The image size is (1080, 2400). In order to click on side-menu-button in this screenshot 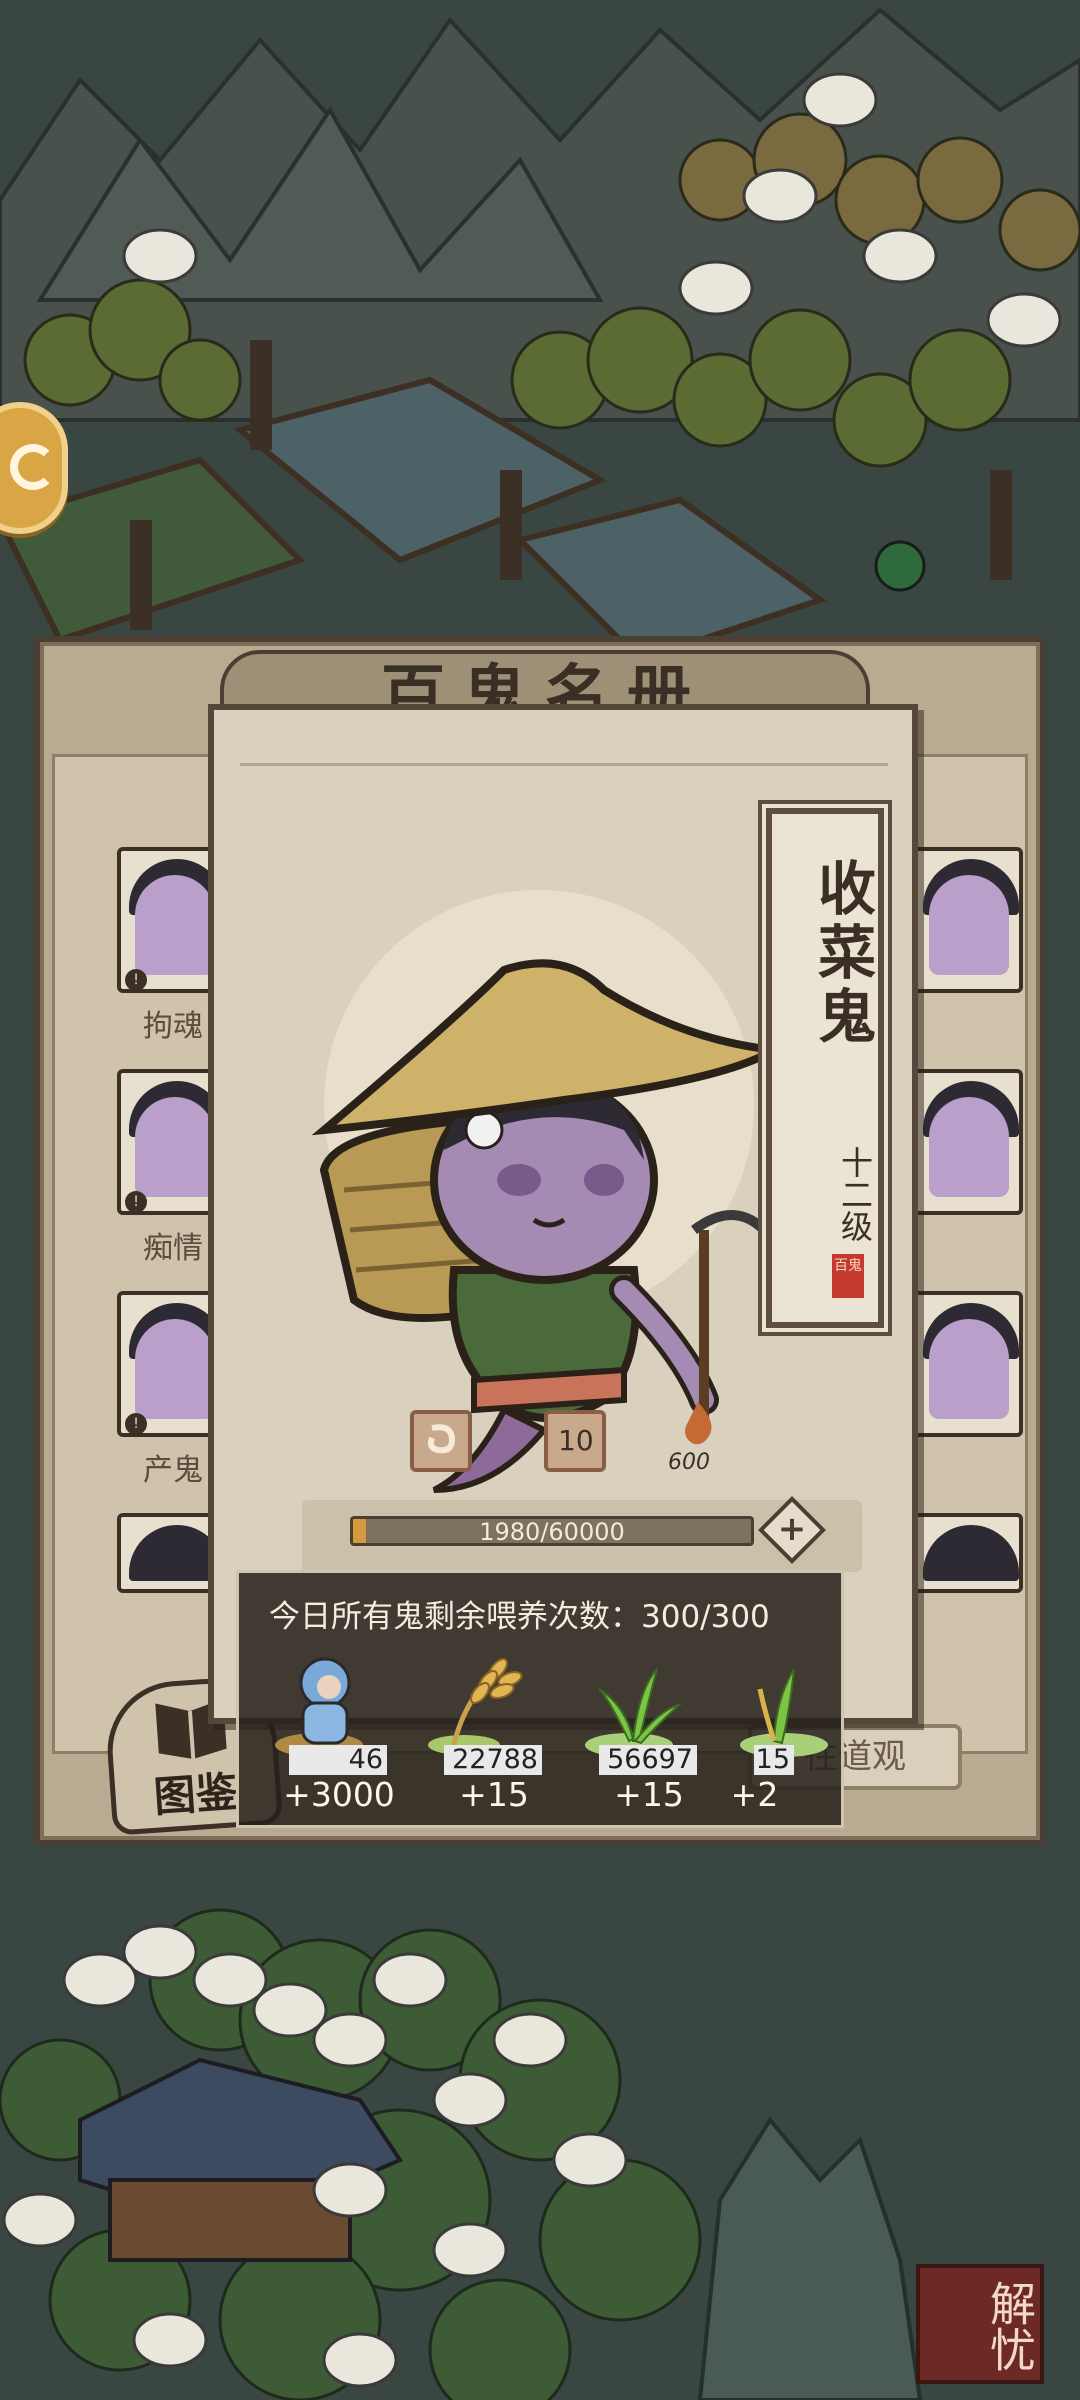, I will do `click(34, 468)`.